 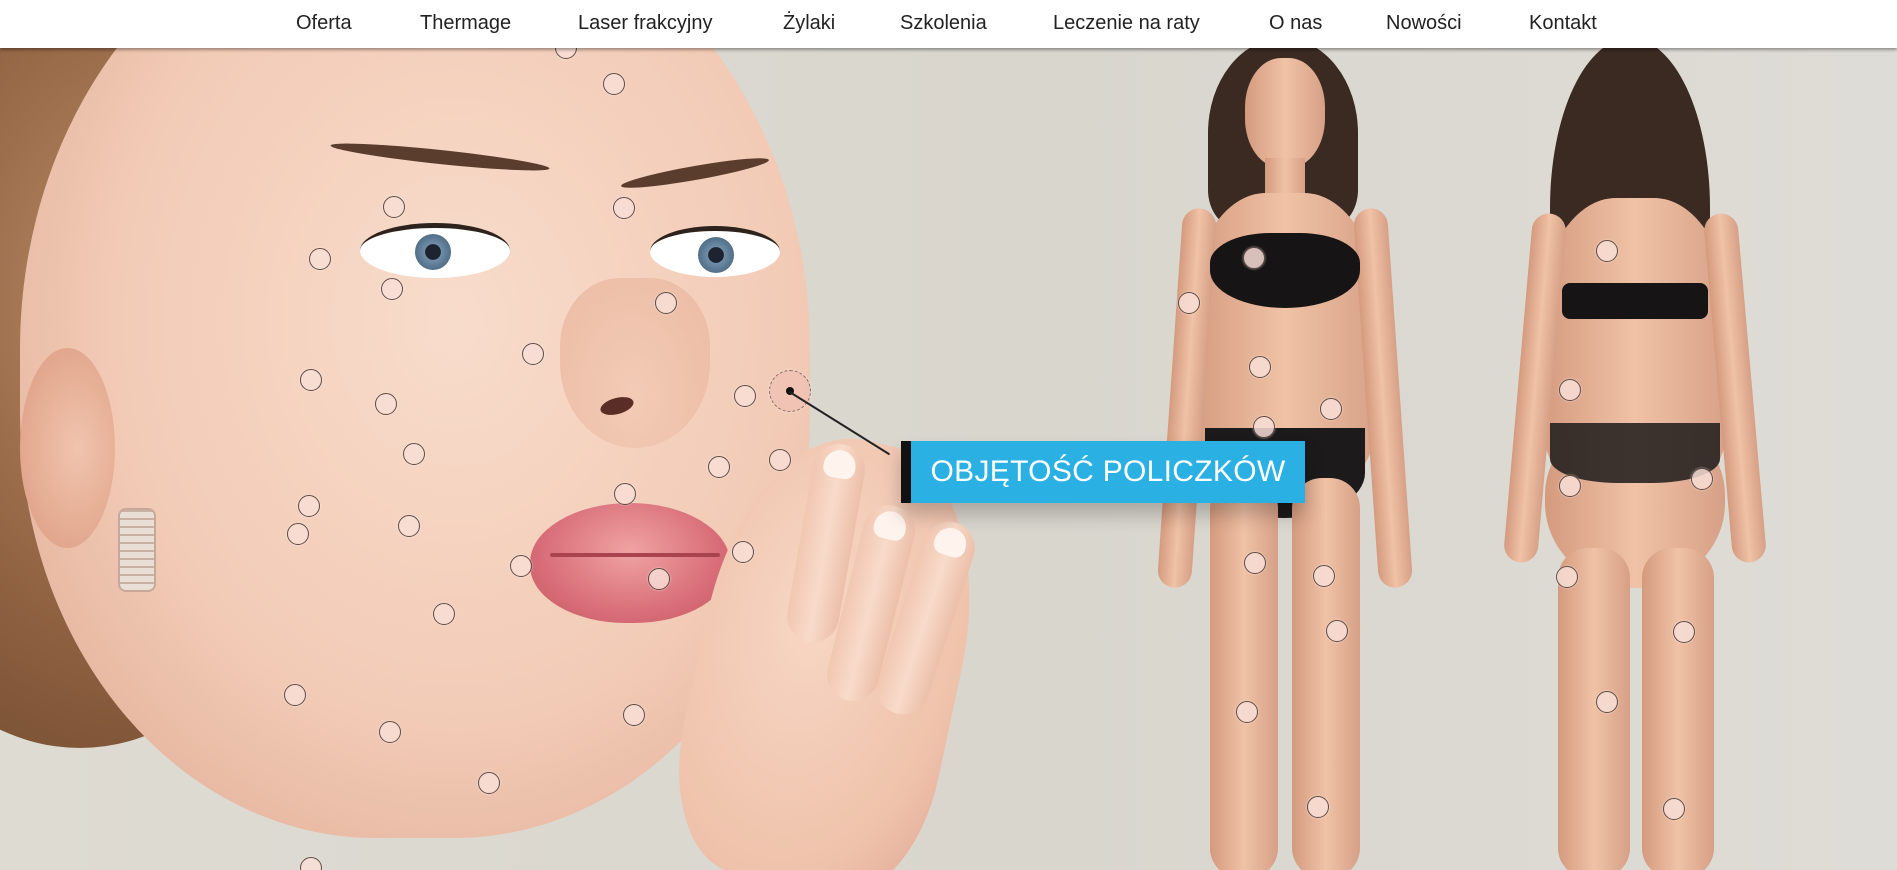 I want to click on treatment-label: OBJĘTOŚĆ POLICZKÓW, so click(x=1103, y=472).